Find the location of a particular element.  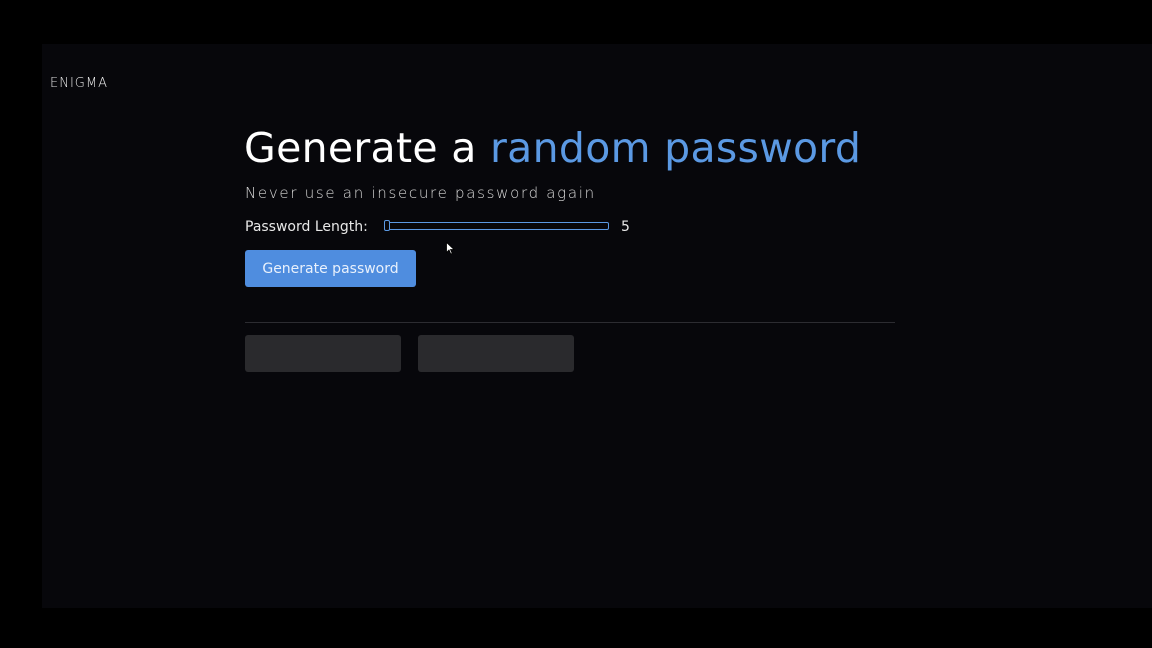

password-length-slider is located at coordinates (496, 225).